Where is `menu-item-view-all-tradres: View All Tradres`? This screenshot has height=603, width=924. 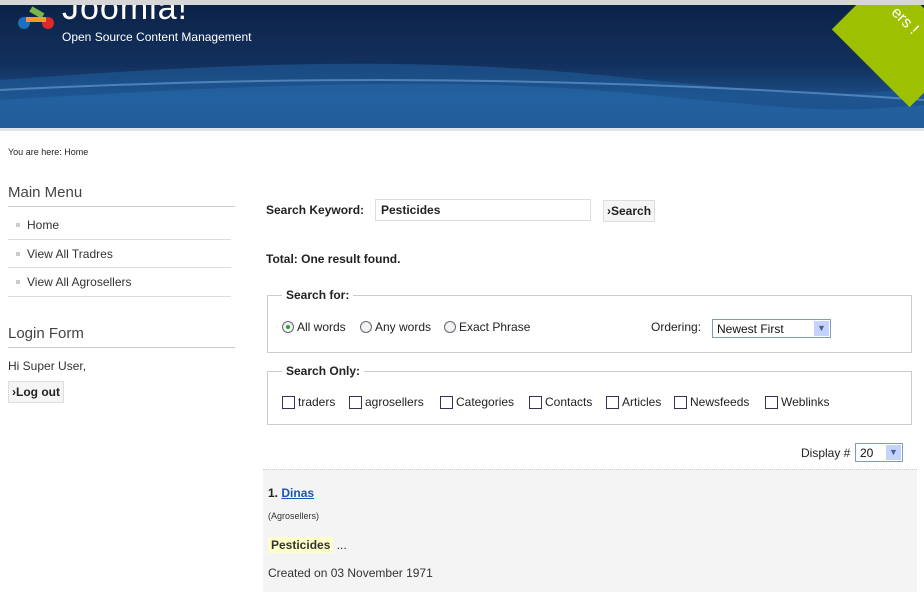
menu-item-view-all-tradres: View All Tradres is located at coordinates (119, 254).